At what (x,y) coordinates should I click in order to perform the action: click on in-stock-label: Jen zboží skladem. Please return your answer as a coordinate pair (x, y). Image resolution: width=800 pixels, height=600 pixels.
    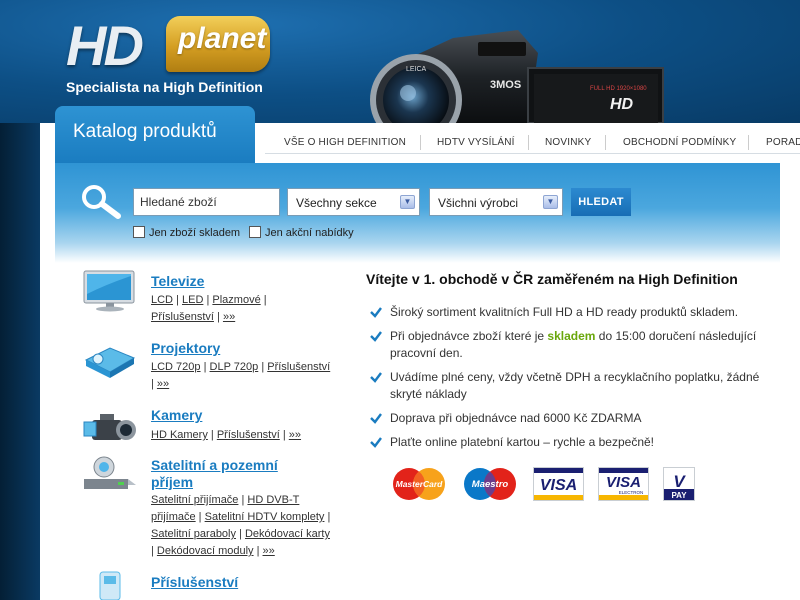
    Looking at the image, I should click on (195, 233).